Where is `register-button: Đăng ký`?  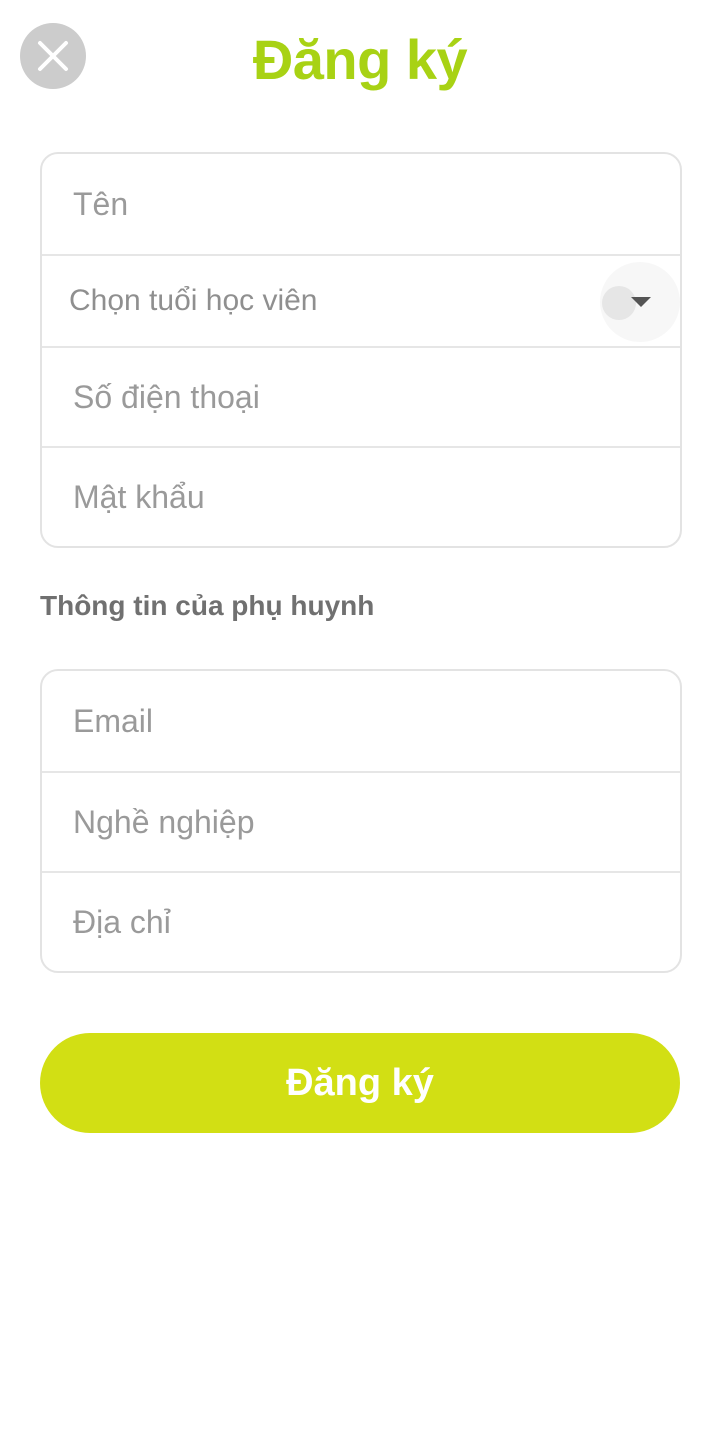 register-button: Đăng ký is located at coordinates (360, 1083).